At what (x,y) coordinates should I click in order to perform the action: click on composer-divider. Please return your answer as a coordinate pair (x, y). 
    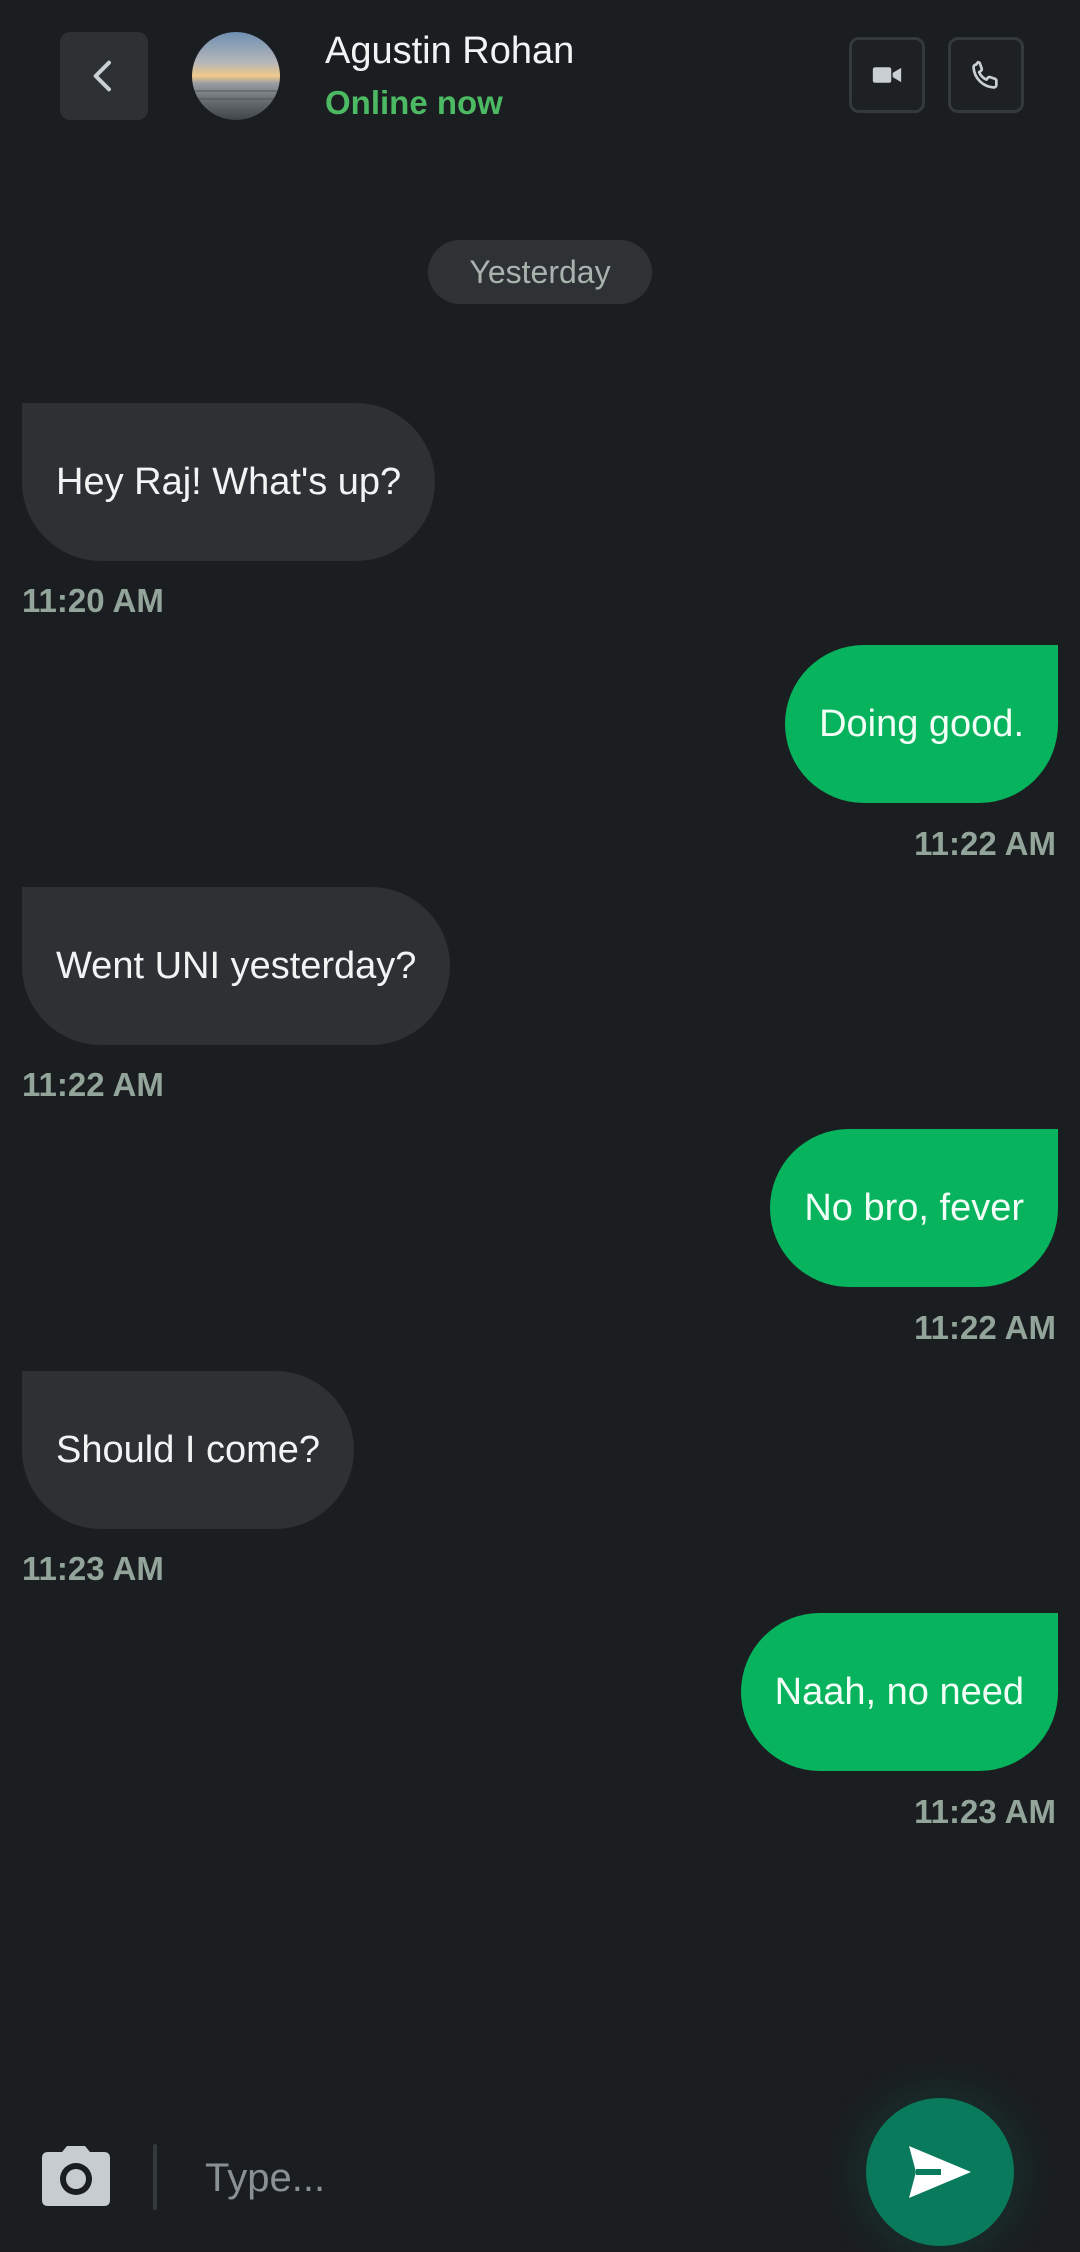
    Looking at the image, I should click on (155, 2177).